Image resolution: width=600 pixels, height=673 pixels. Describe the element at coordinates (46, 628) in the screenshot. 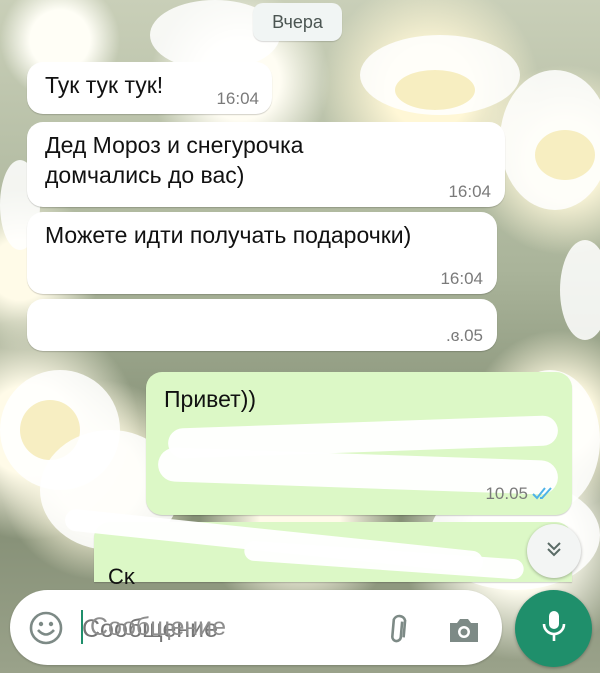

I see `emoji-icon` at that location.